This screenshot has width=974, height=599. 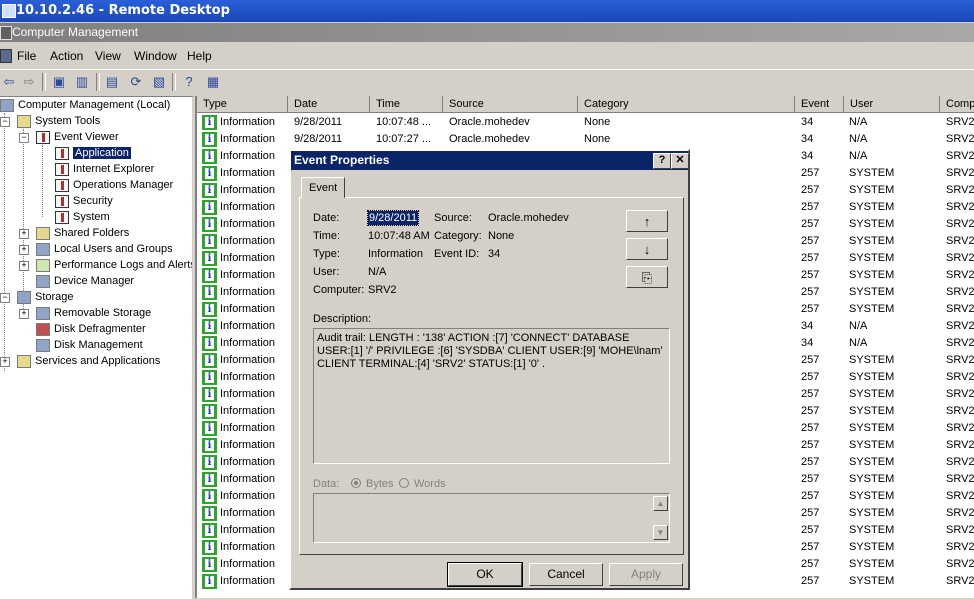 What do you see at coordinates (213, 82) in the screenshot?
I see `action-pane-icon: ▦` at bounding box center [213, 82].